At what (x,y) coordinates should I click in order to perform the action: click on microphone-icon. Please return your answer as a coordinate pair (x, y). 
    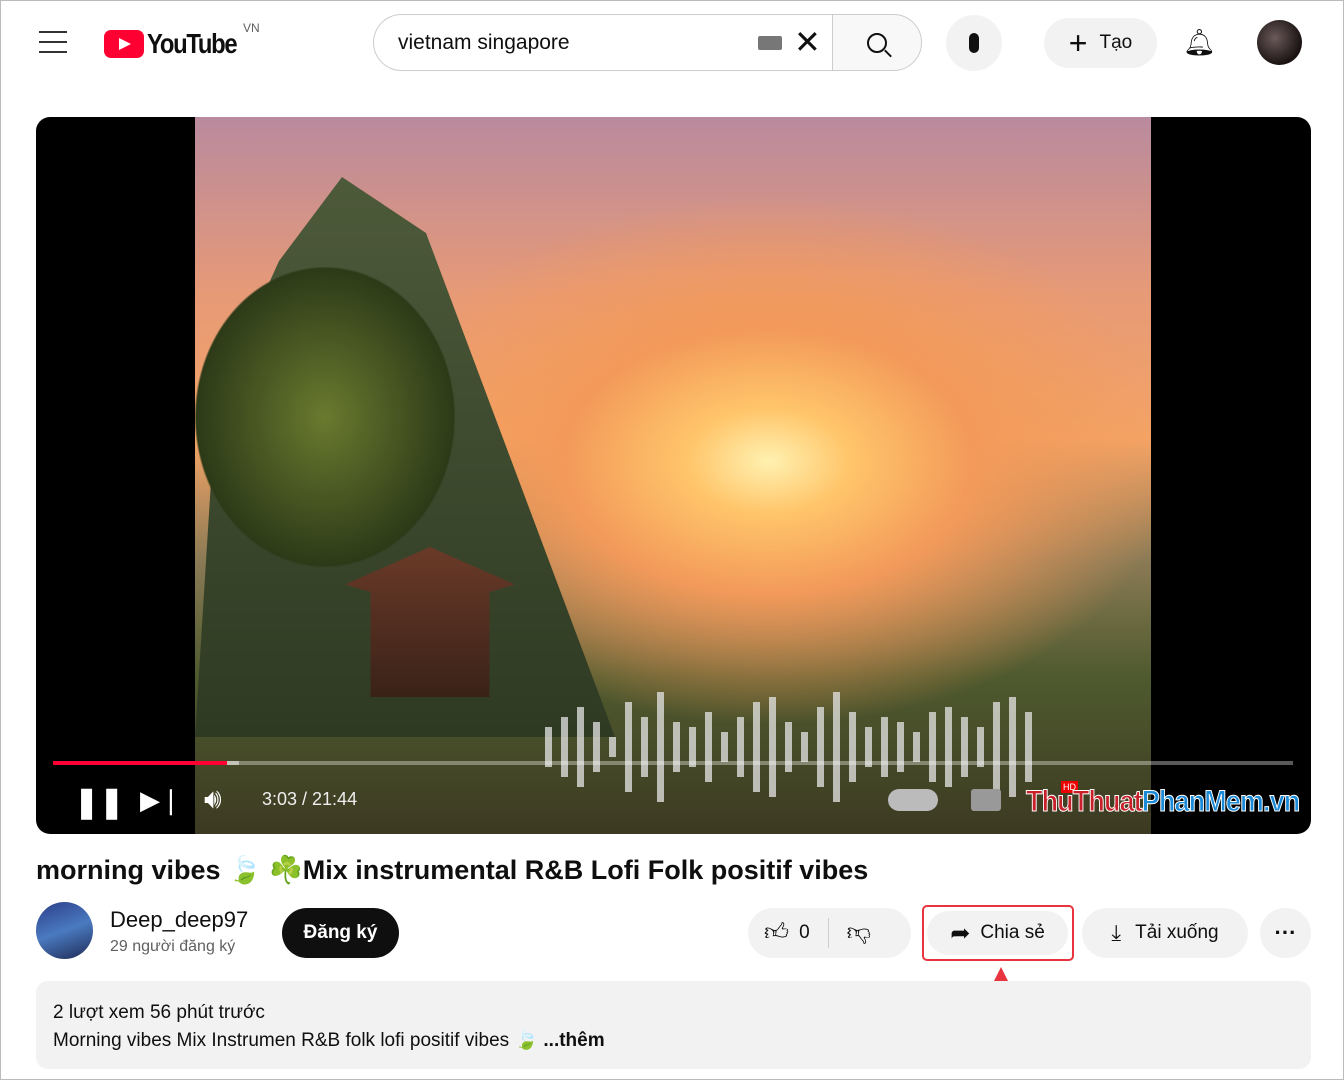
    Looking at the image, I should click on (974, 43).